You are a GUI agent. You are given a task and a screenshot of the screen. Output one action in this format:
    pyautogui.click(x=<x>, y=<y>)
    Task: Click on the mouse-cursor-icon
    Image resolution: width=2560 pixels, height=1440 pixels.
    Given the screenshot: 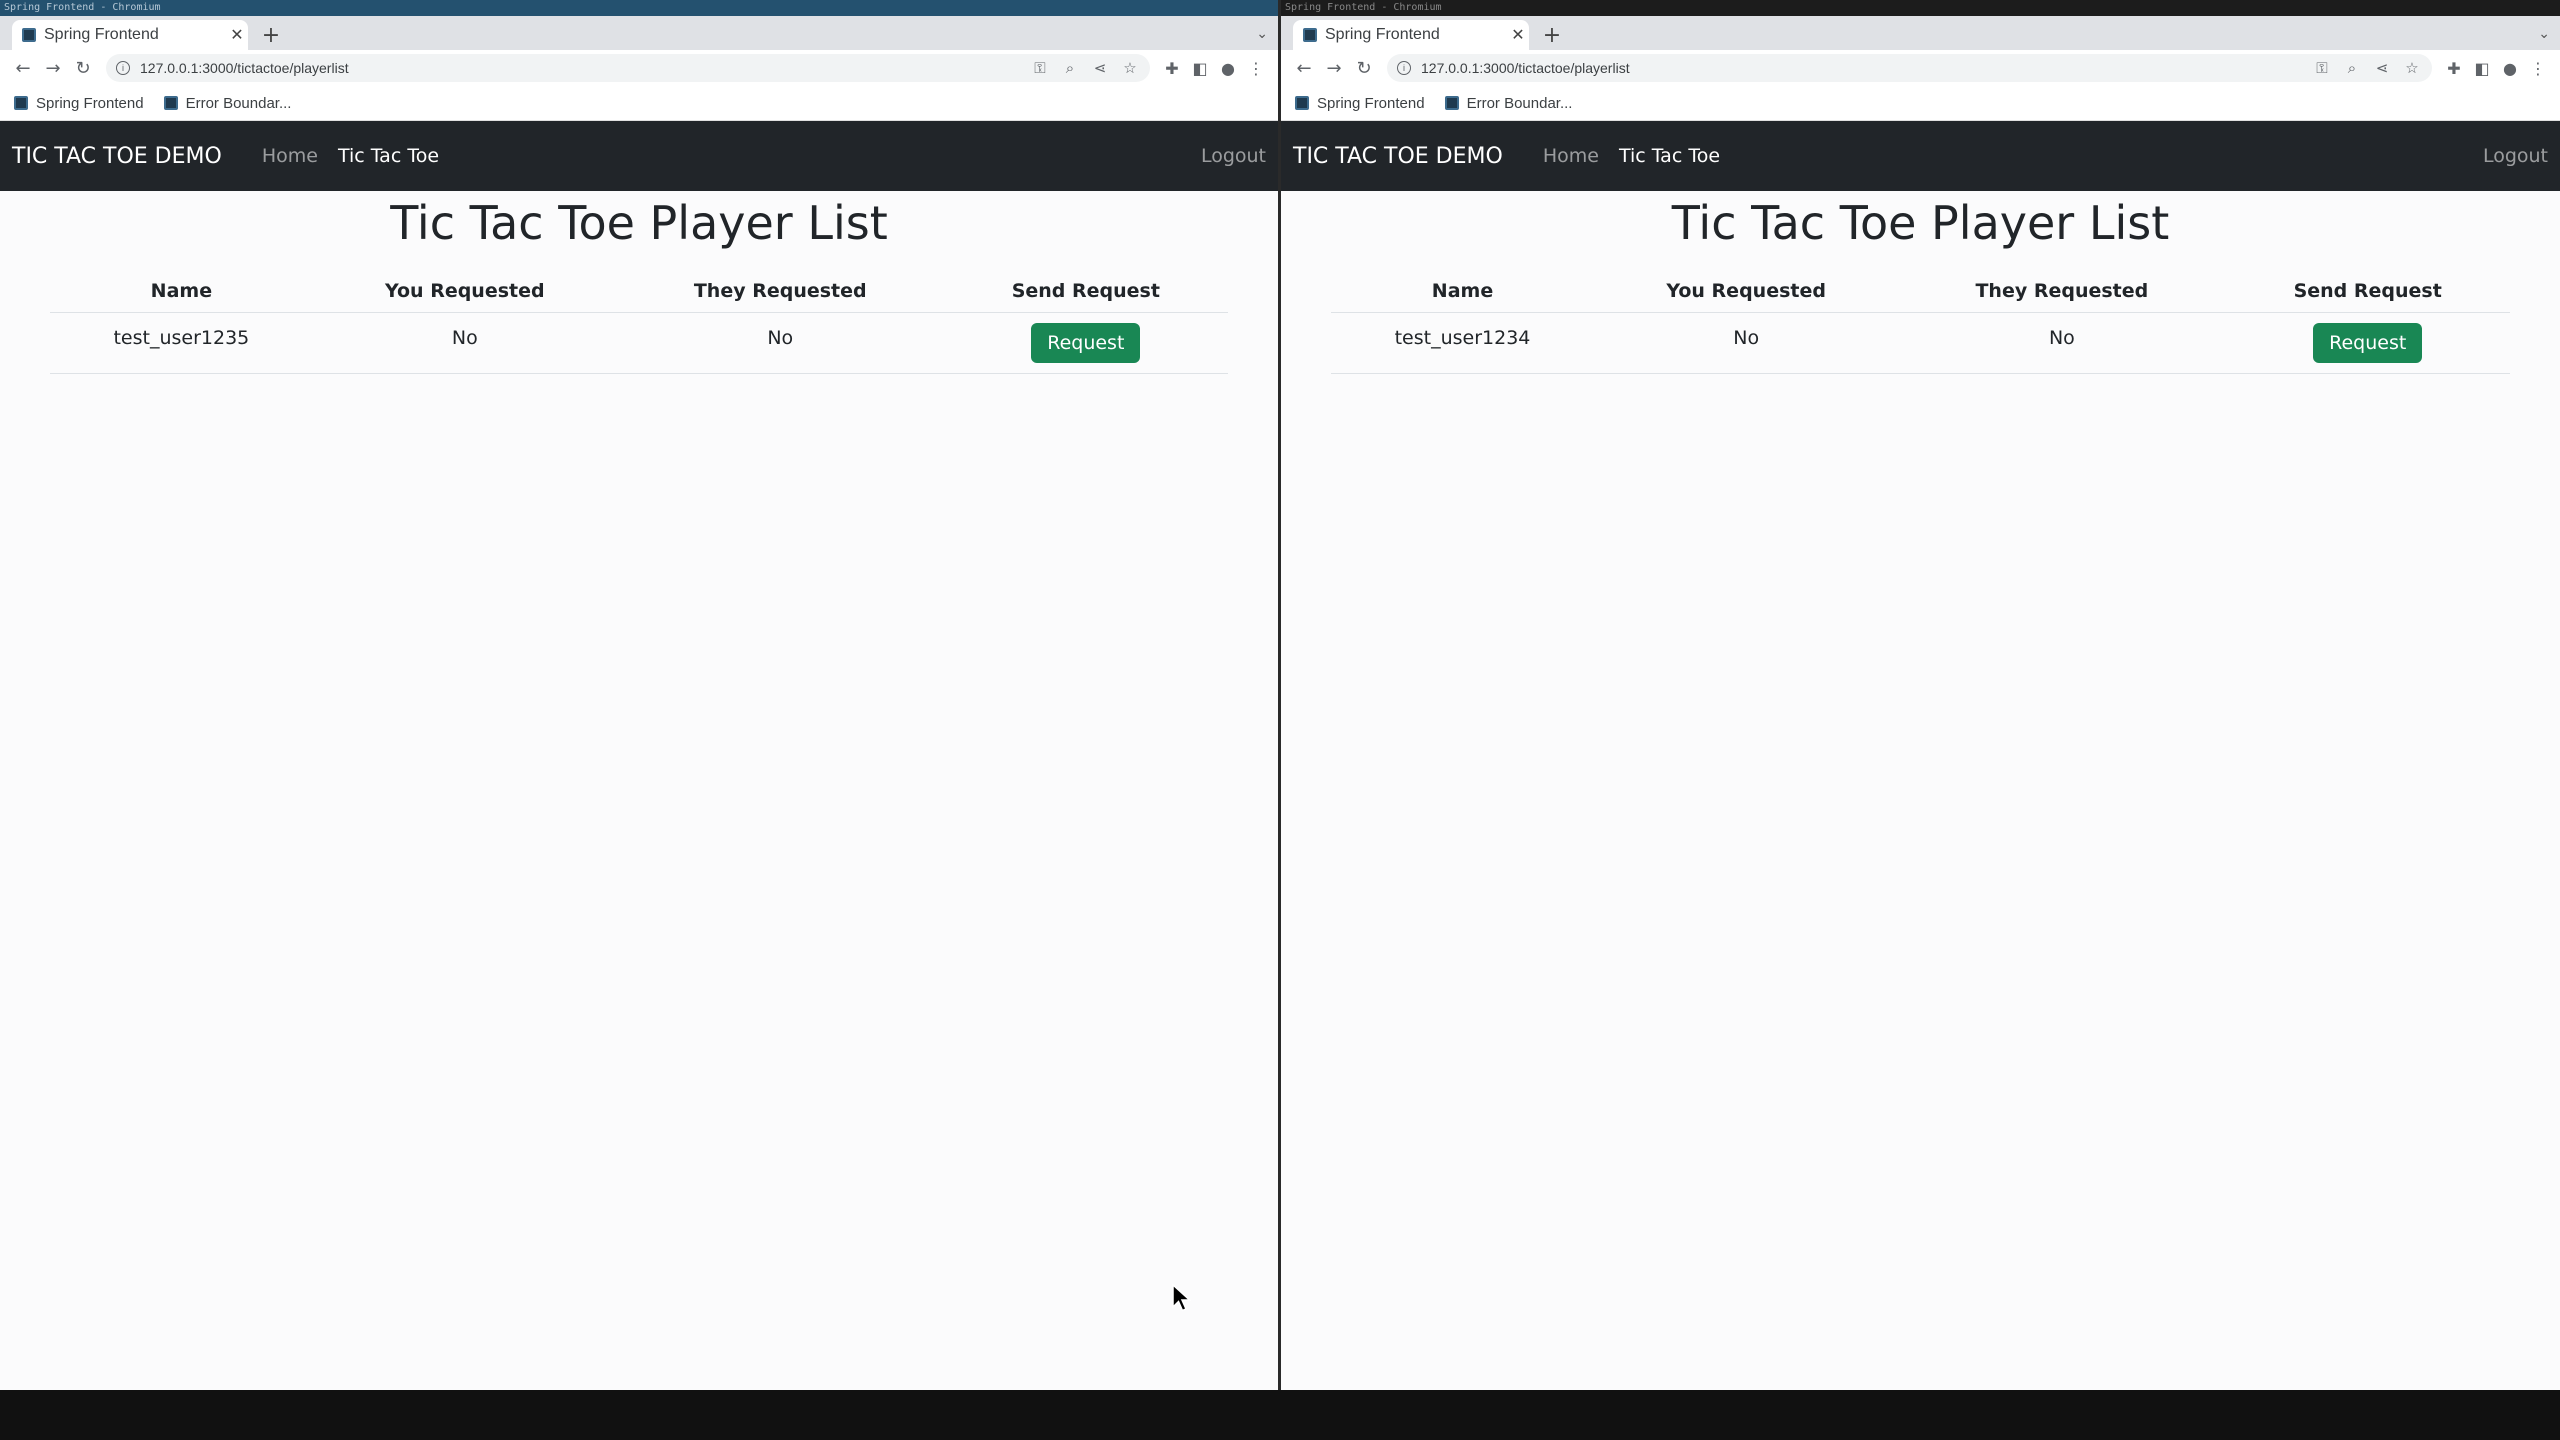 What is the action you would take?
    pyautogui.click(x=1182, y=1297)
    